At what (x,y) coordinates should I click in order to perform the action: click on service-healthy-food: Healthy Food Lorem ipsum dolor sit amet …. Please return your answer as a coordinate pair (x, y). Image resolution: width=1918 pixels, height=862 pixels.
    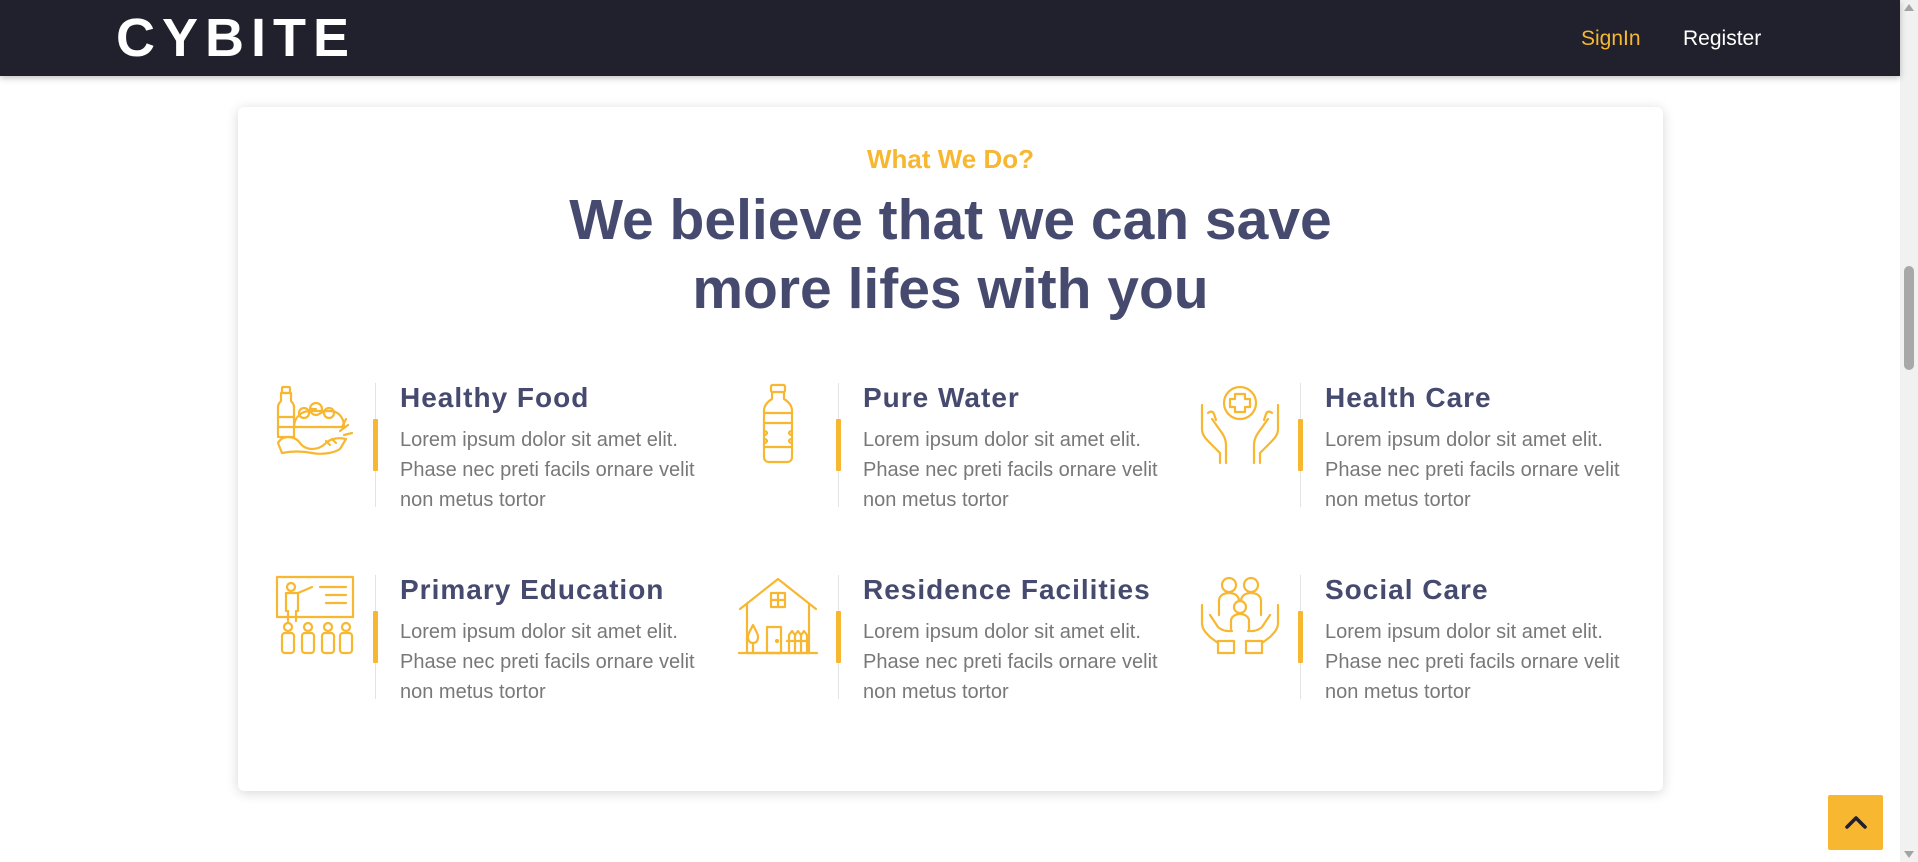
    Looking at the image, I should click on (494, 447).